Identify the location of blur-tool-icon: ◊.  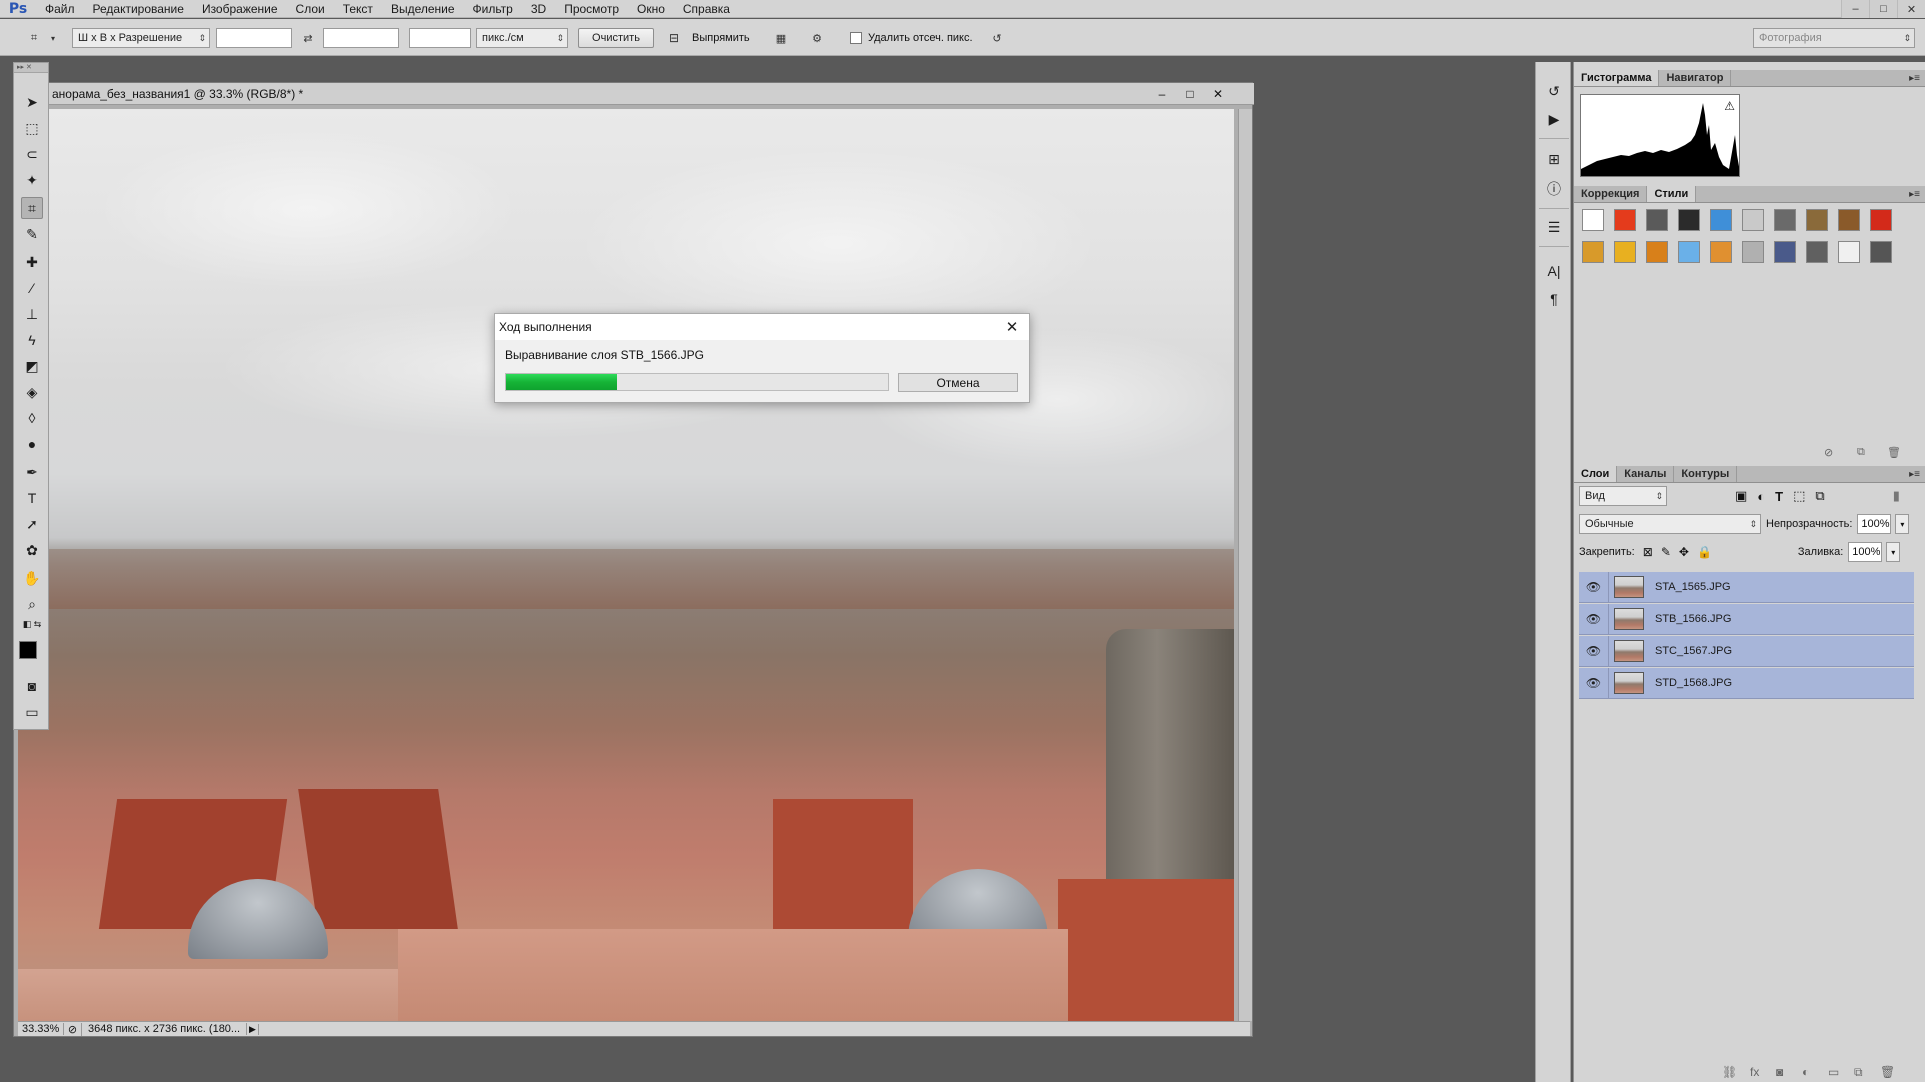
(32, 418).